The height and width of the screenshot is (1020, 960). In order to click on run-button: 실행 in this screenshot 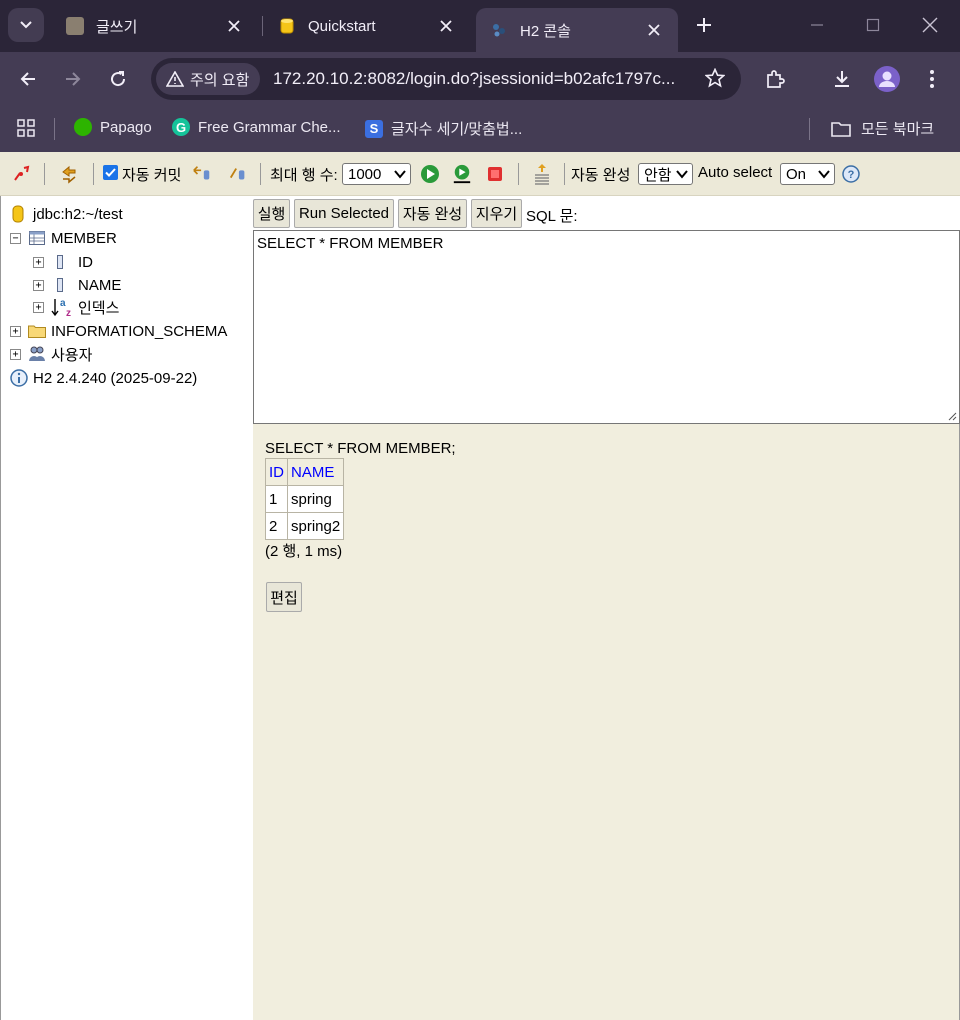, I will do `click(271, 213)`.